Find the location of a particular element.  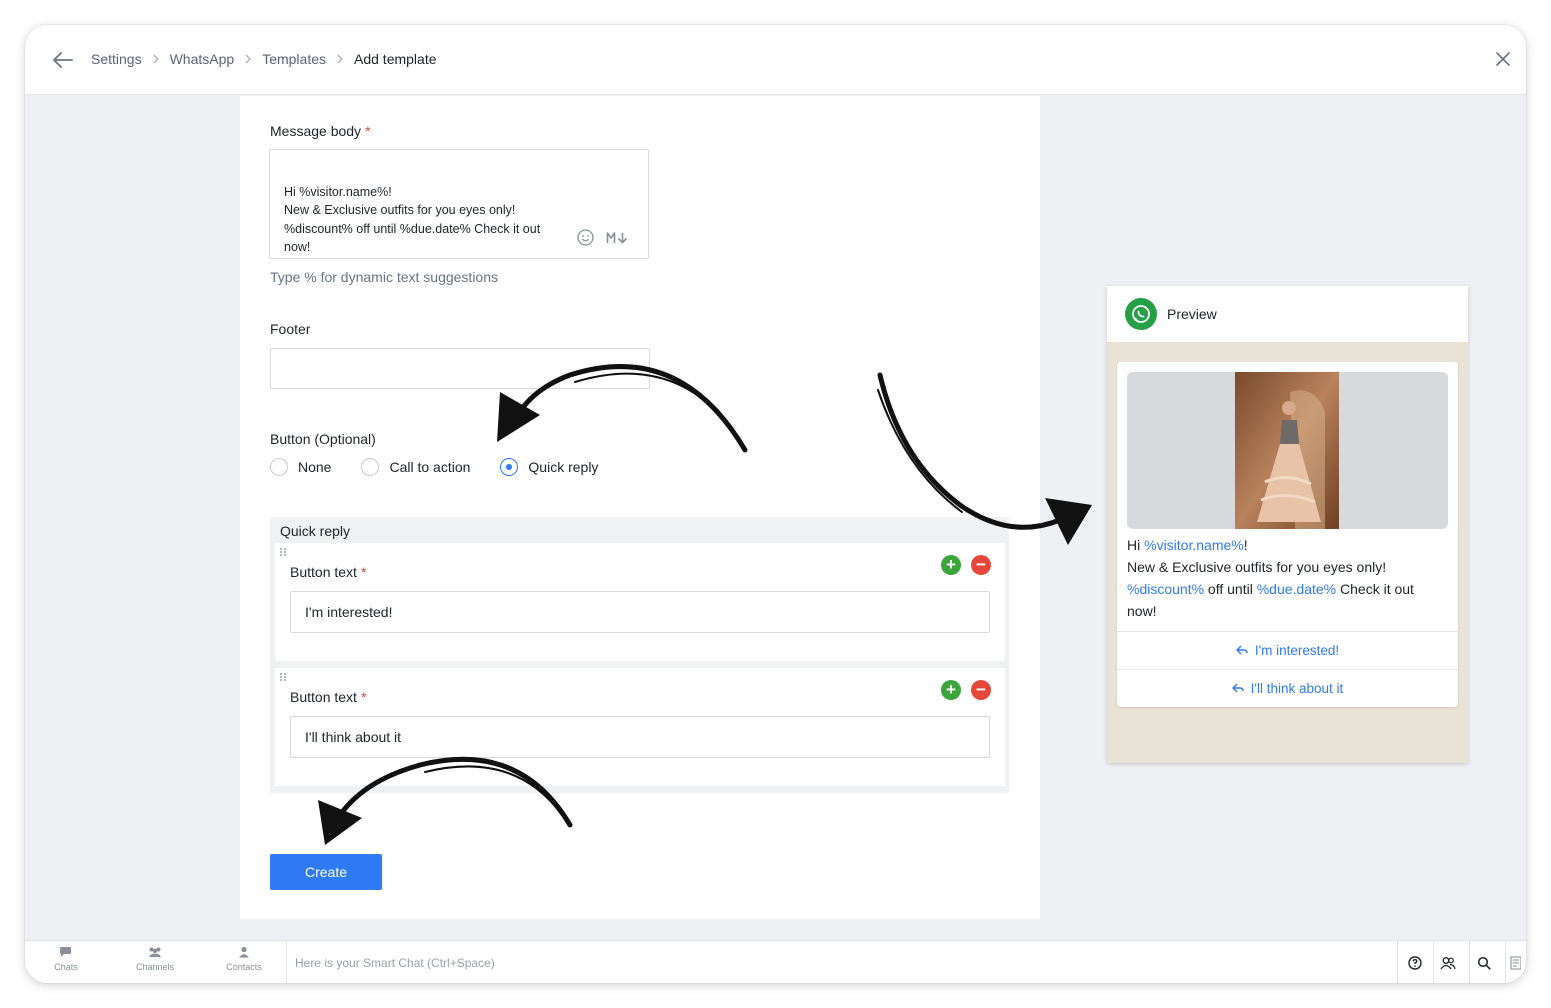

contacts-icon is located at coordinates (244, 952).